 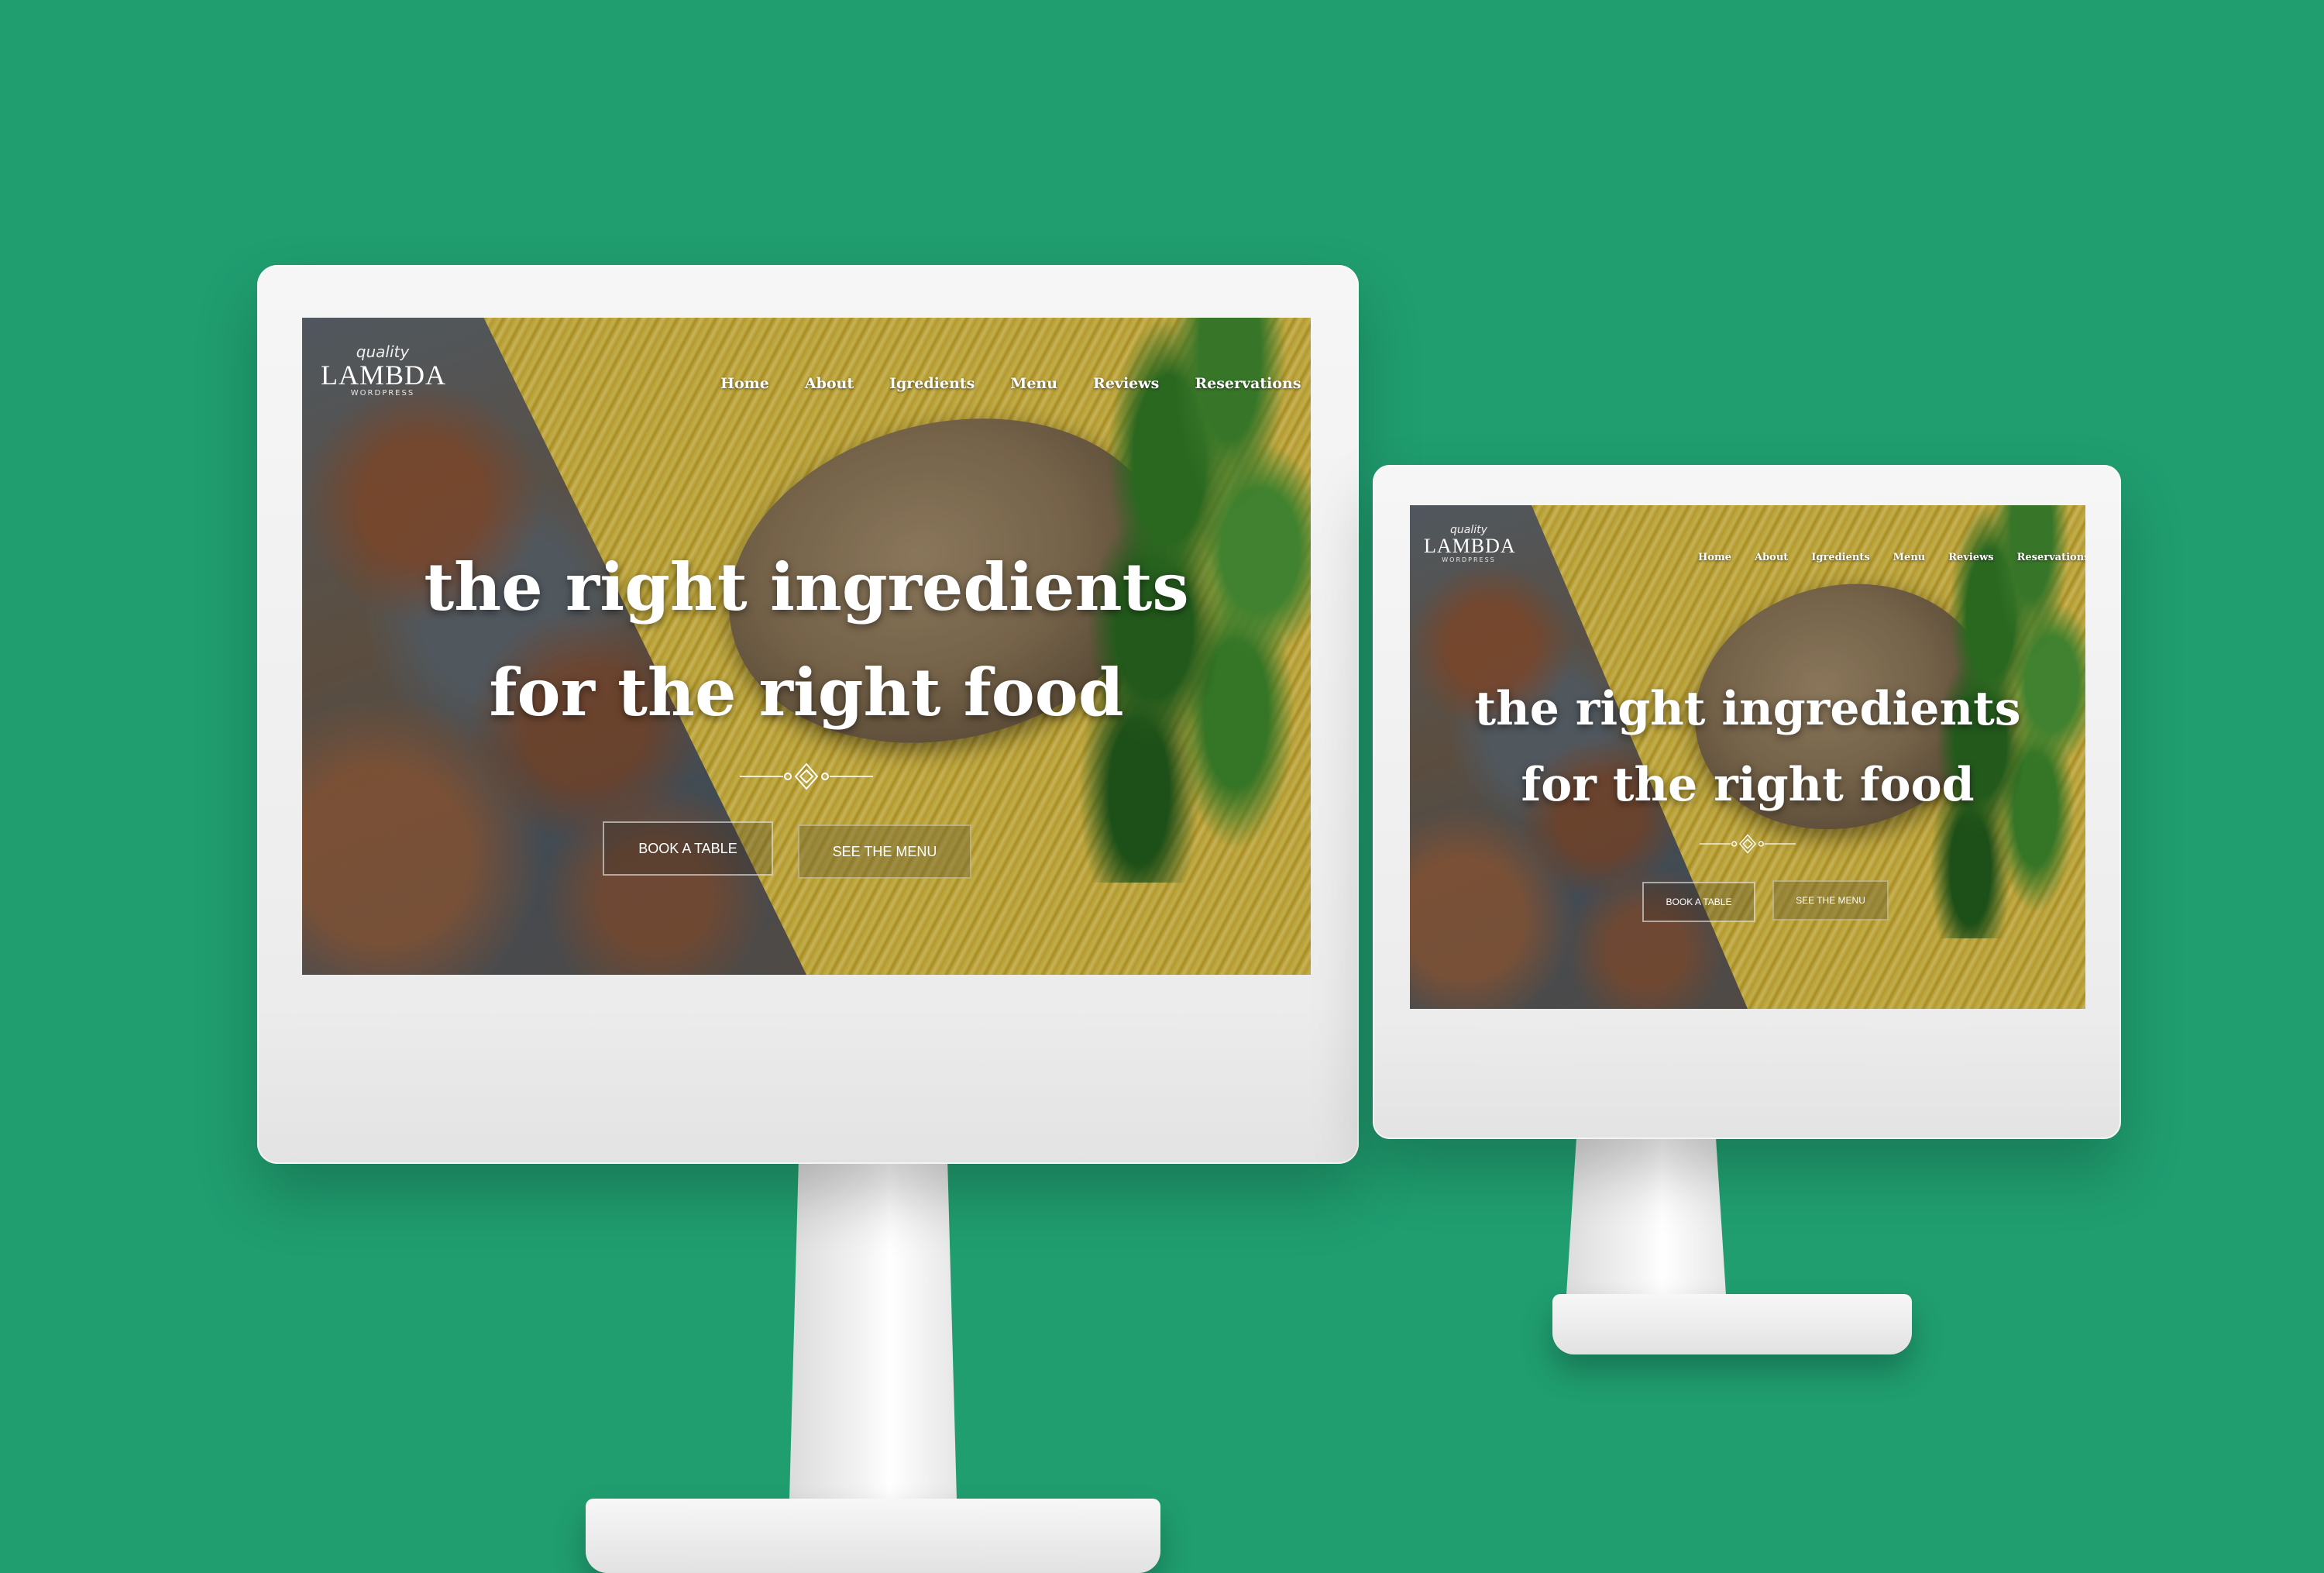 I want to click on monitor-large-stand-base, so click(x=873, y=1536).